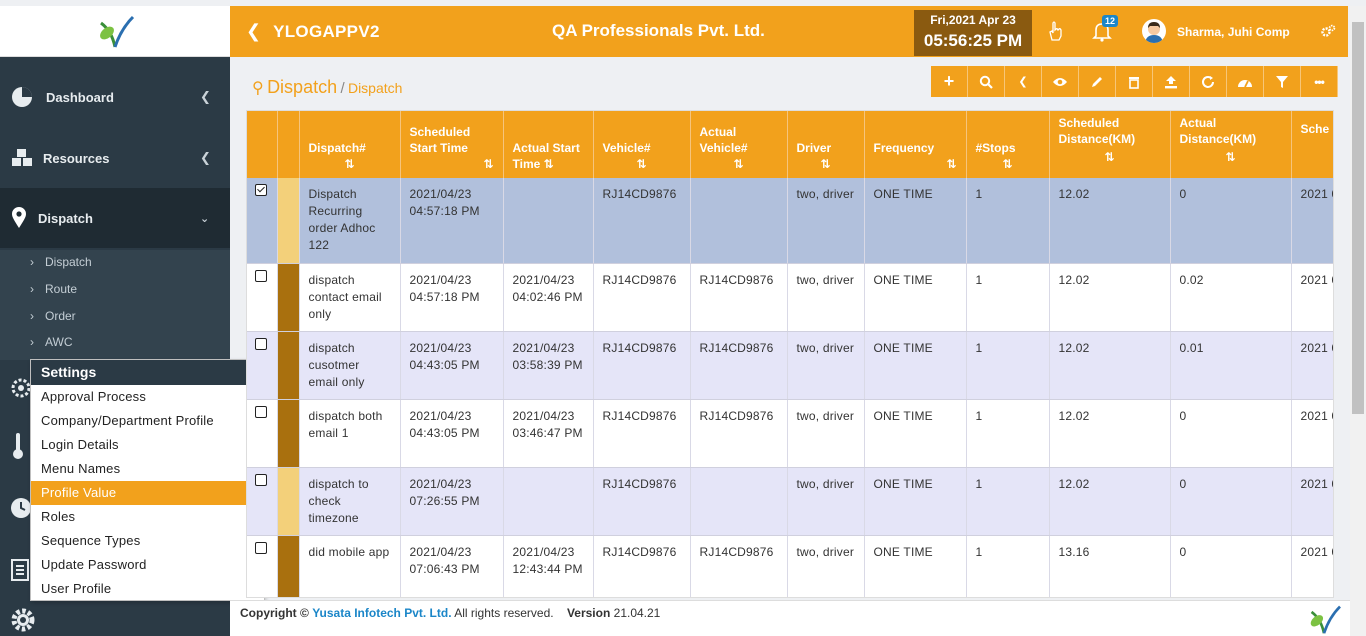  Describe the element at coordinates (1319, 81) in the screenshot. I see `more-button: •••` at that location.